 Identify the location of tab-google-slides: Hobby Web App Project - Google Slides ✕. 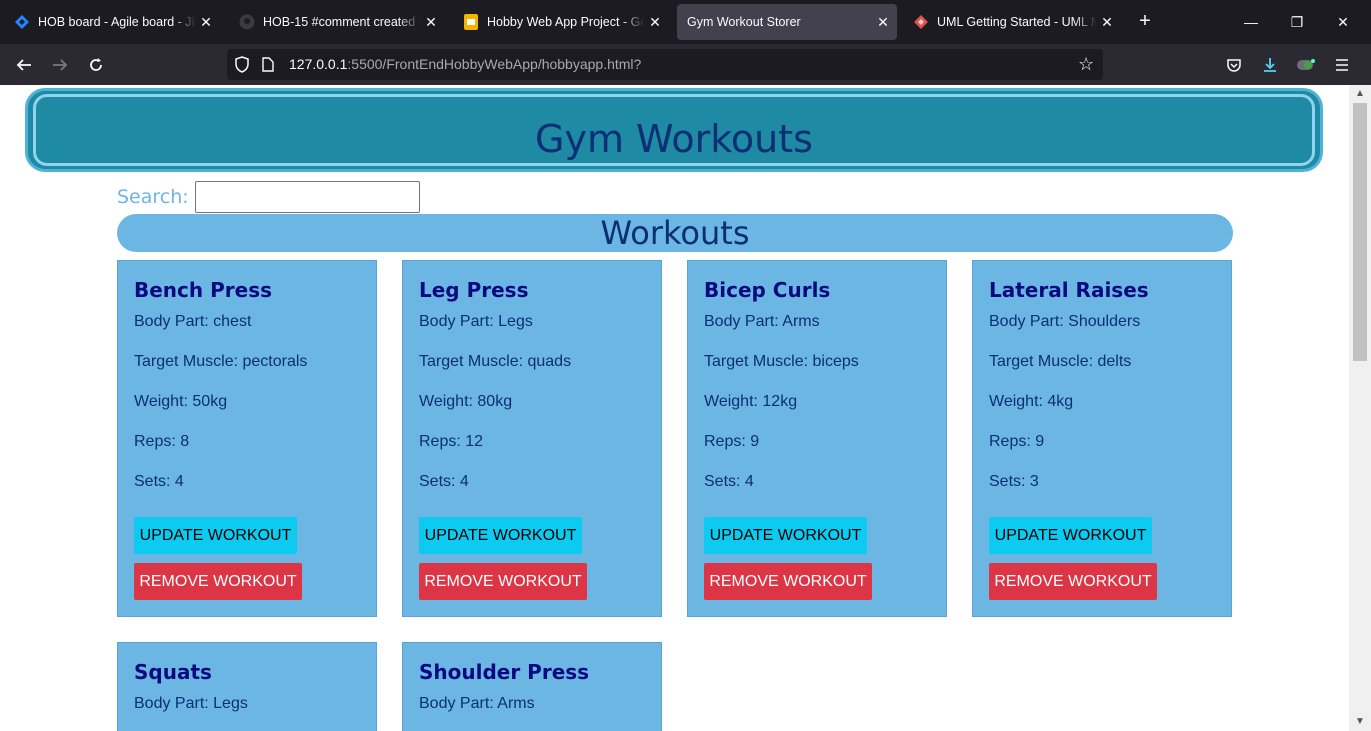
(561, 22).